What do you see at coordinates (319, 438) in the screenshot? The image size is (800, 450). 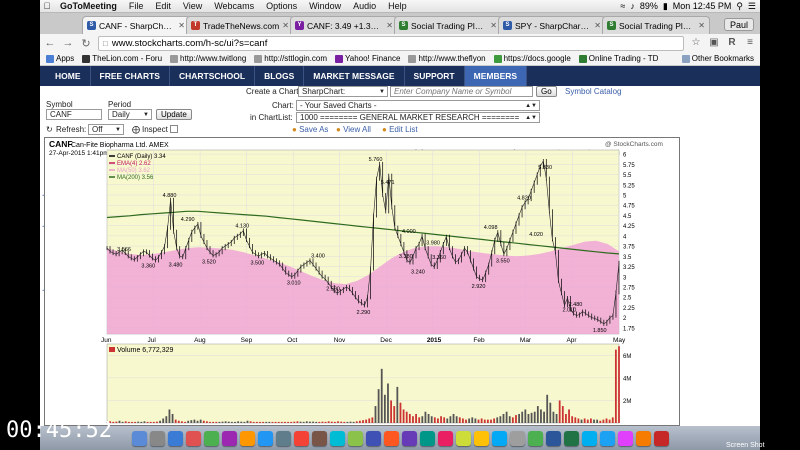 I see `photos-icon` at bounding box center [319, 438].